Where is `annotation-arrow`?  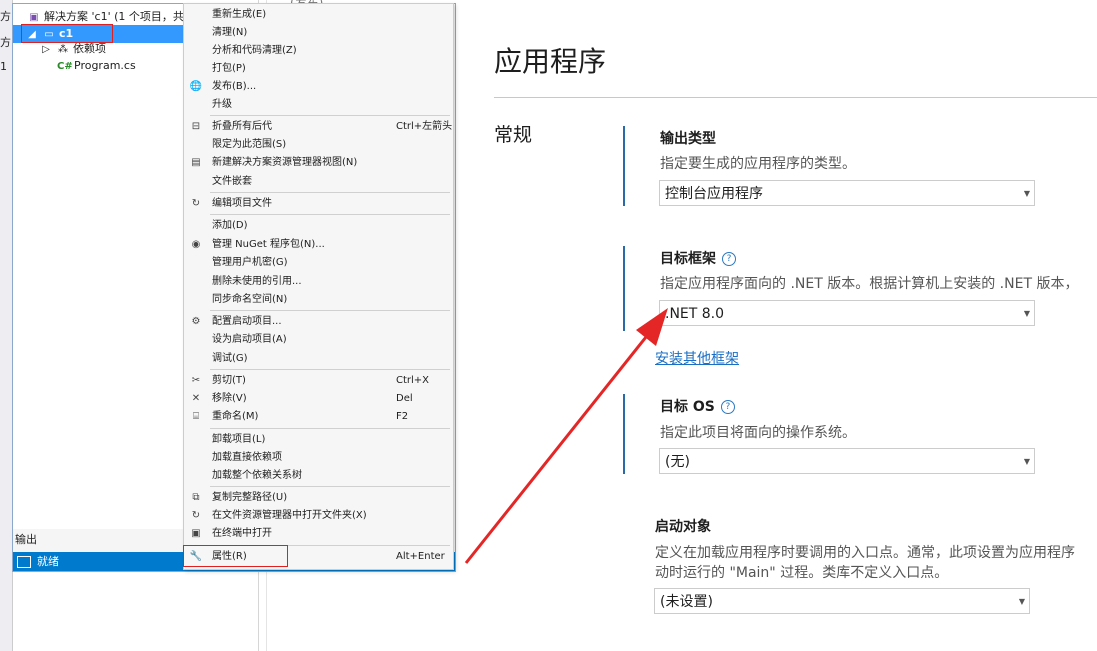 annotation-arrow is located at coordinates (566, 436).